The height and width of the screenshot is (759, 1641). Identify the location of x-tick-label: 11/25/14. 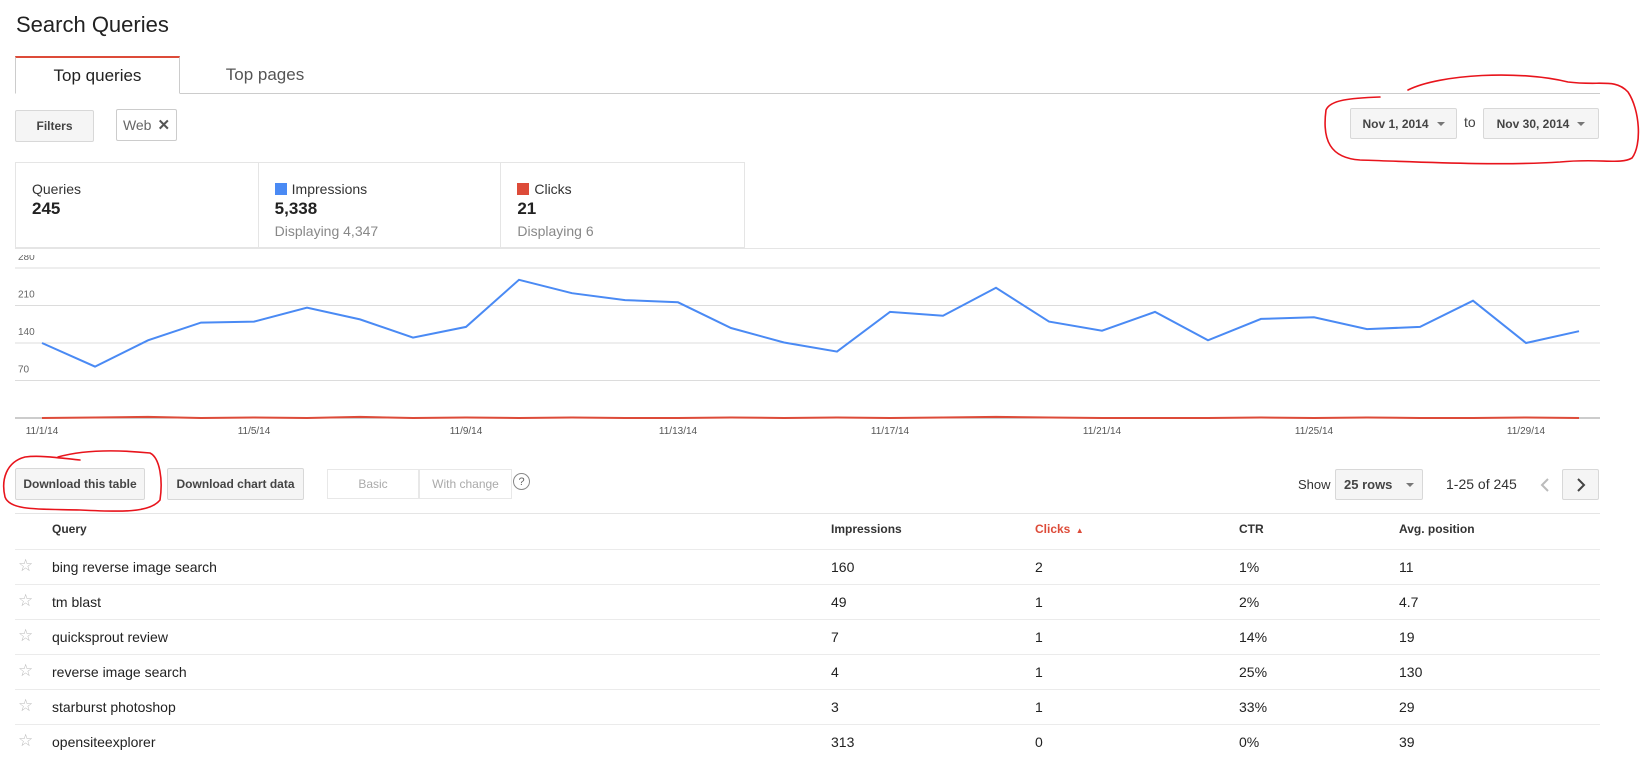
(1314, 431).